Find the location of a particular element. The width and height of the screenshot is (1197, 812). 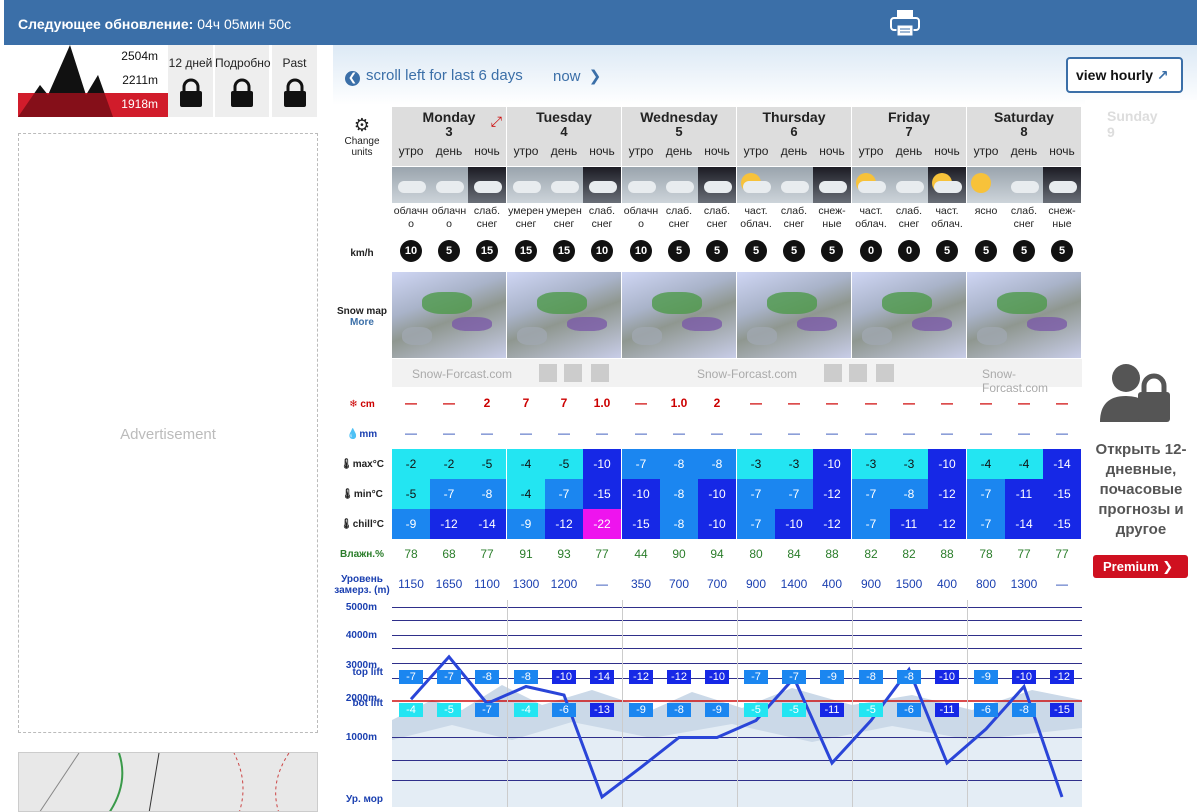

chill-temp: -8 is located at coordinates (679, 524).